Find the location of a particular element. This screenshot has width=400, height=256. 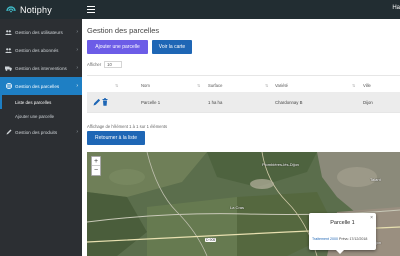

view-map-button: Voir la carte is located at coordinates (172, 47).